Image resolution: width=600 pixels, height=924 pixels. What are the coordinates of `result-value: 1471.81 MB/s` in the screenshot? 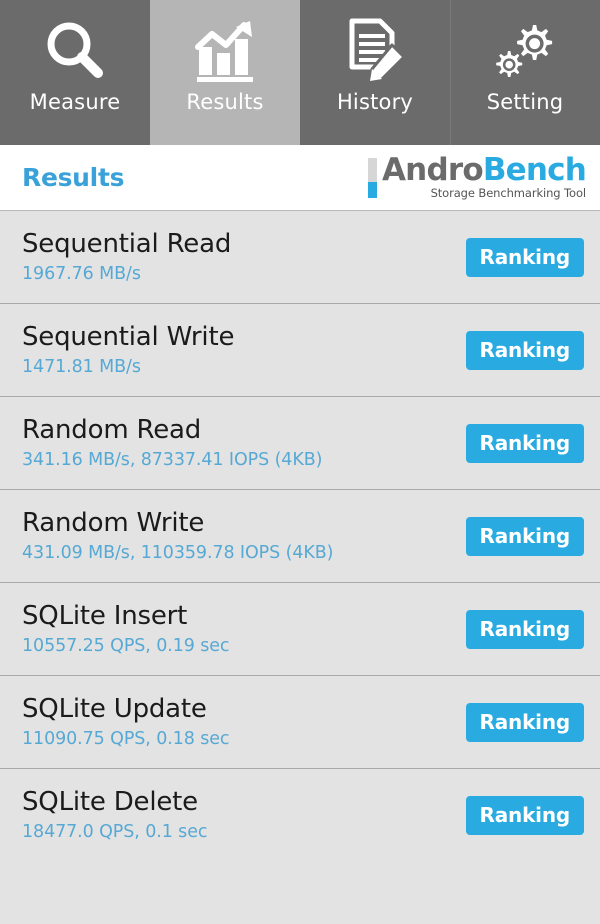 It's located at (81, 366).